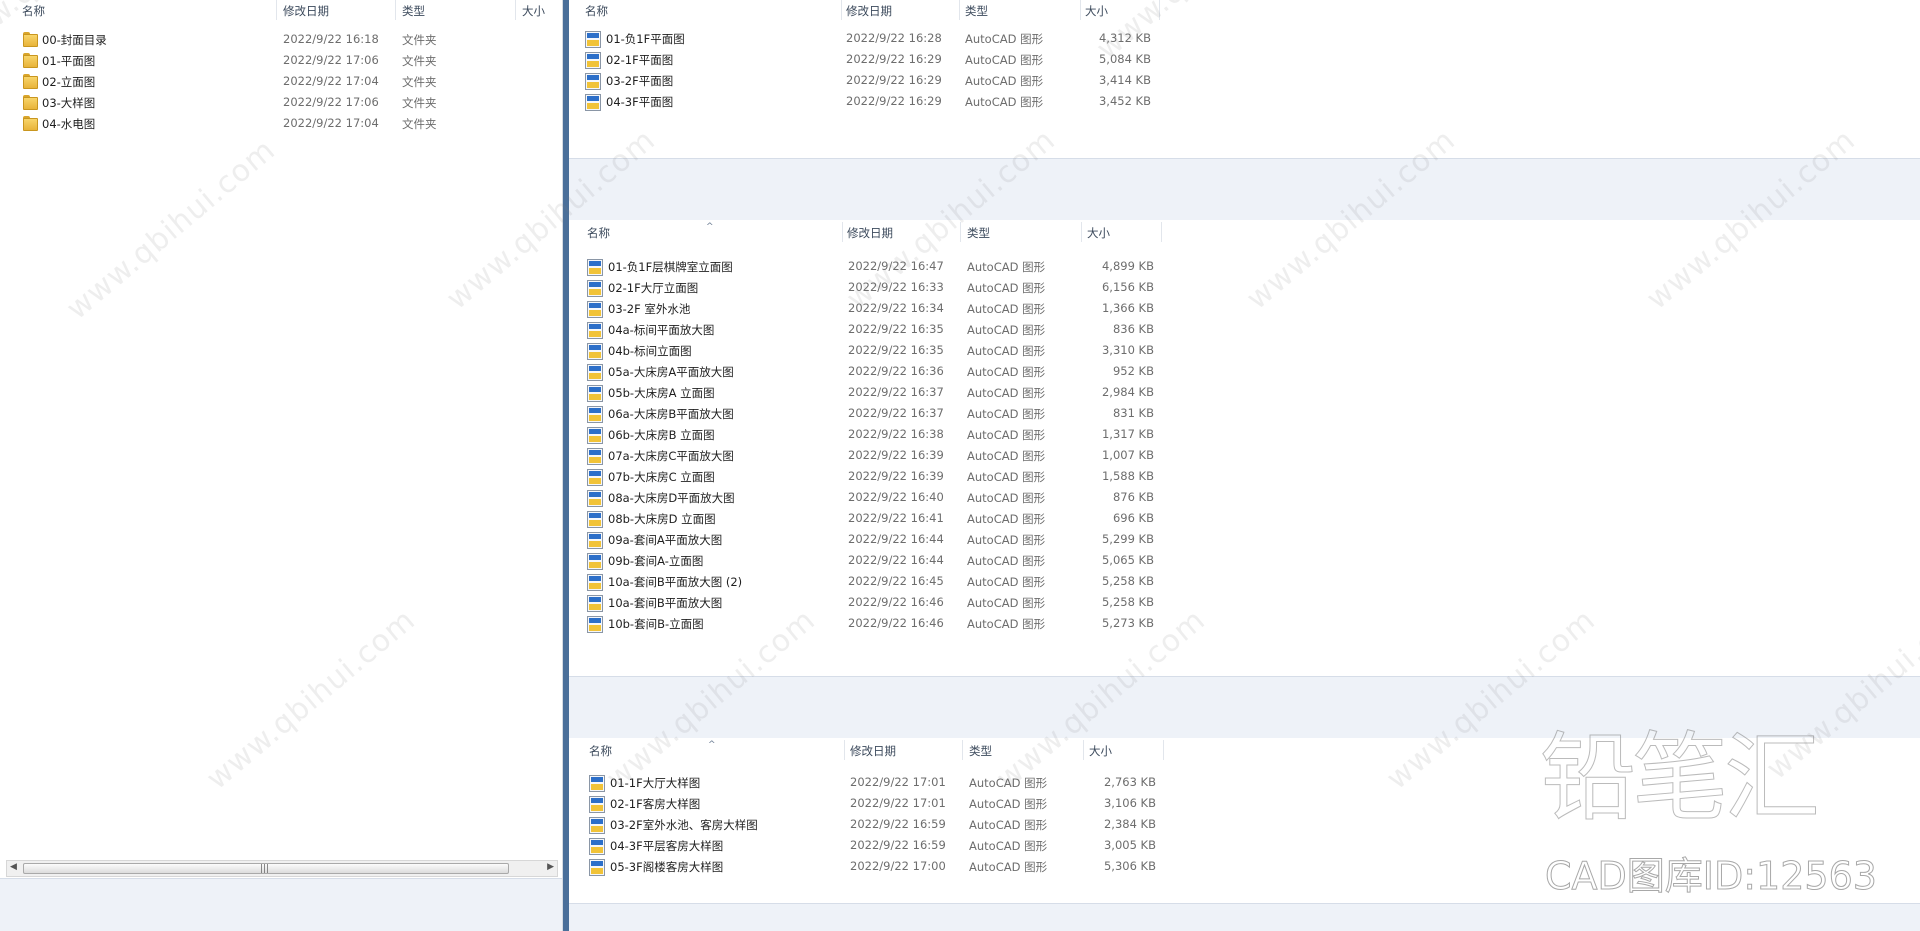 Image resolution: width=1920 pixels, height=931 pixels. Describe the element at coordinates (667, 867) in the screenshot. I see `file-name: 05-3F阁楼客房大样图` at that location.